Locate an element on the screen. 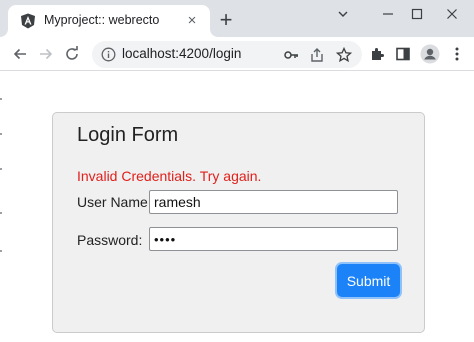 This screenshot has height=342, width=474. angular-icon is located at coordinates (28, 21).